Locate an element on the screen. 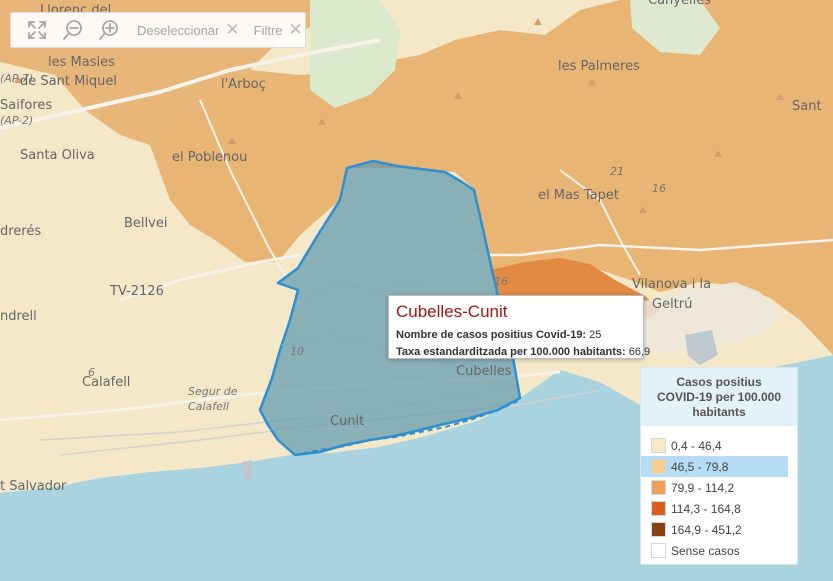  legend-item: 79,9 - 114,2 is located at coordinates (714, 487).